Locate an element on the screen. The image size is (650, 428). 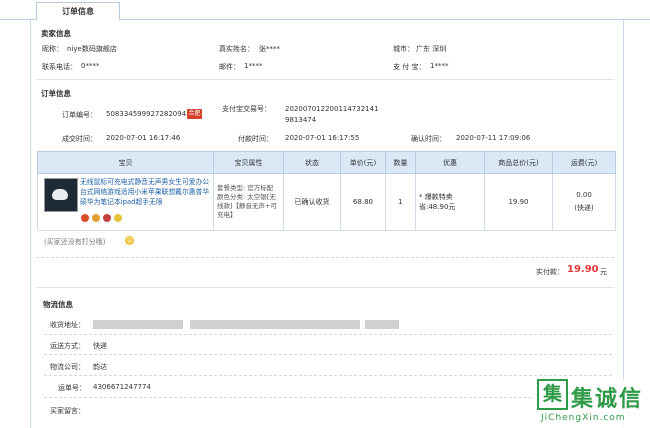
seller-phone-label: 联系电话： is located at coordinates (59, 67).